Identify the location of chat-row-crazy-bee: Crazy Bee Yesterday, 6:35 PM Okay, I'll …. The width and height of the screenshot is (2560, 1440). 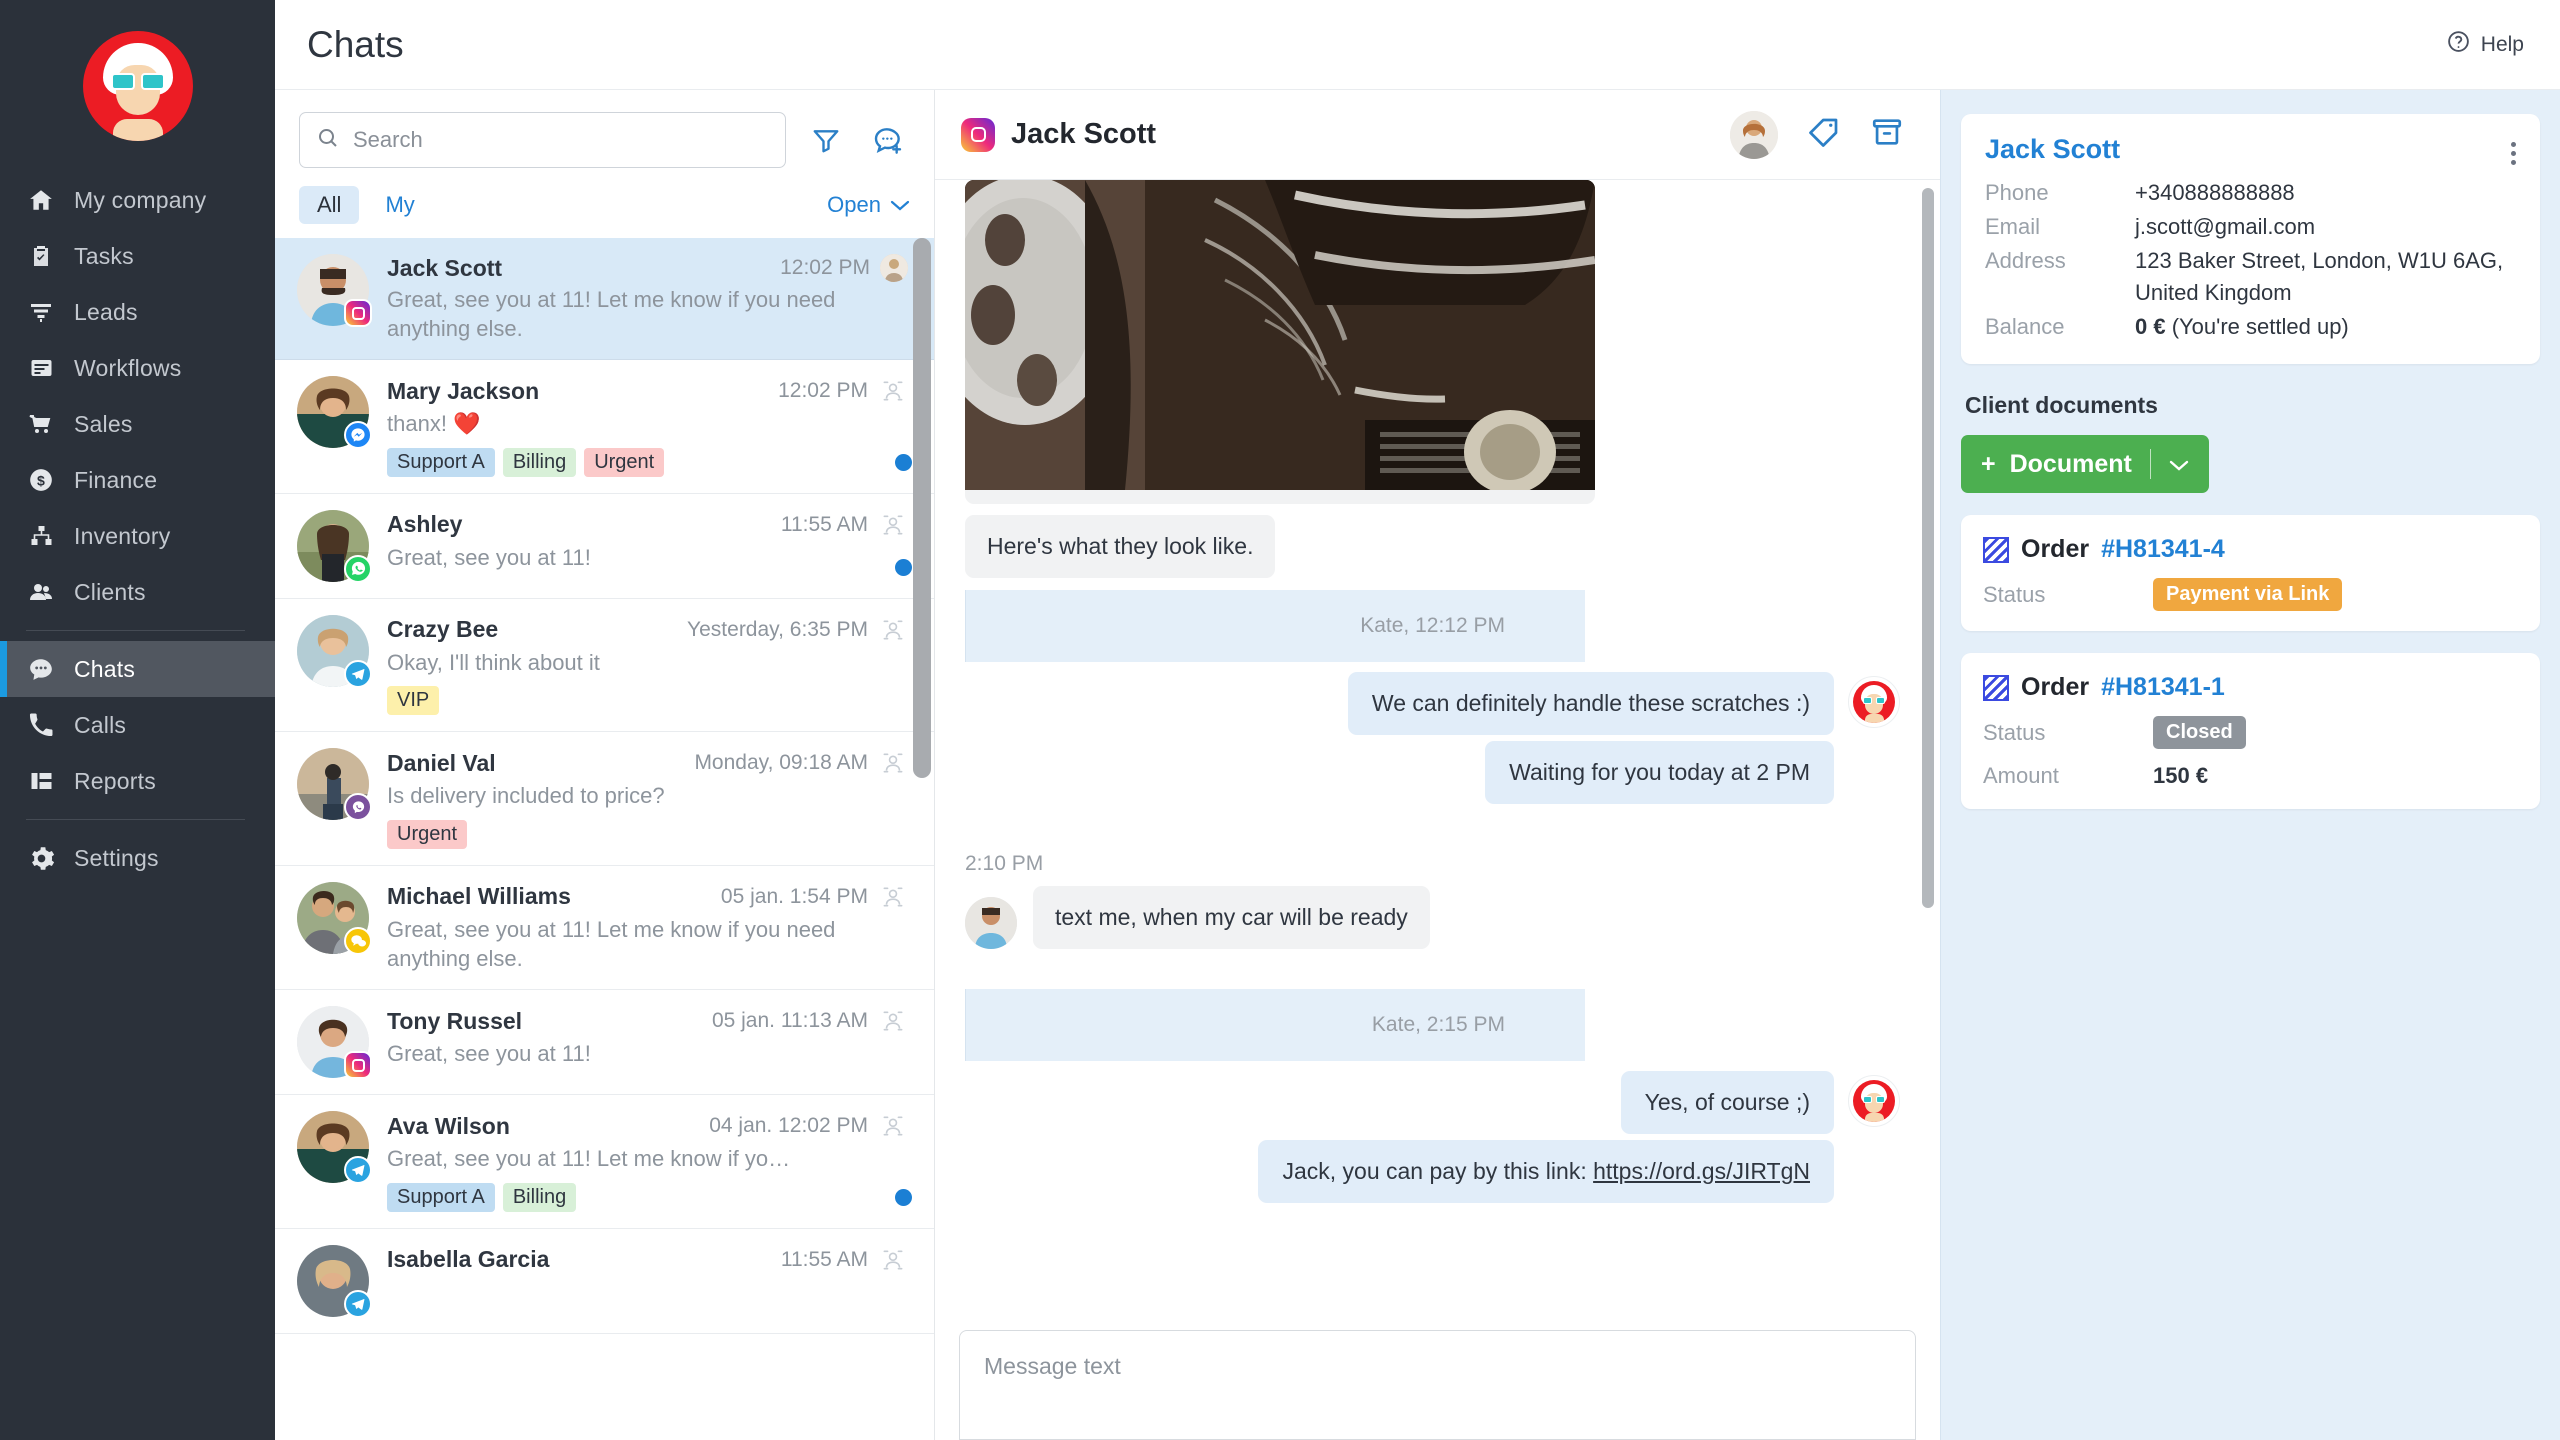
(604, 666).